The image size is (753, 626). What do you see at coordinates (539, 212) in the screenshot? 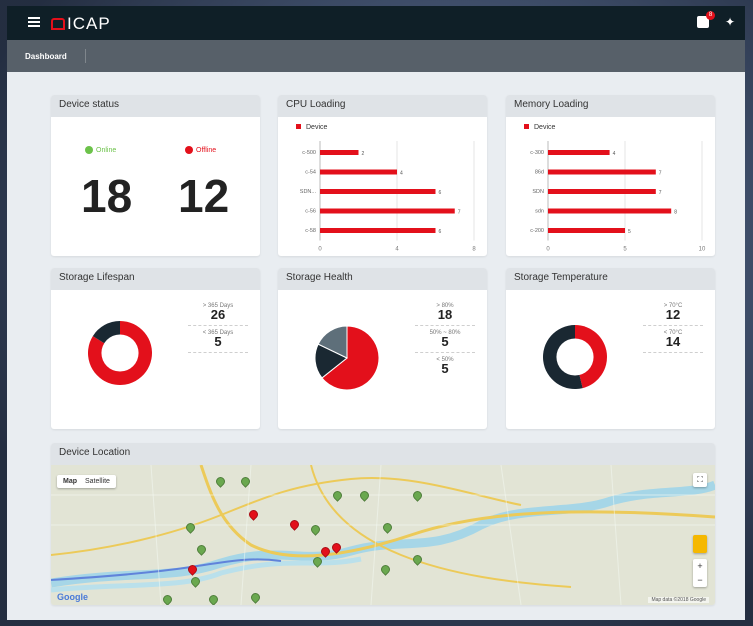
I see `y-tick-label: sdn` at bounding box center [539, 212].